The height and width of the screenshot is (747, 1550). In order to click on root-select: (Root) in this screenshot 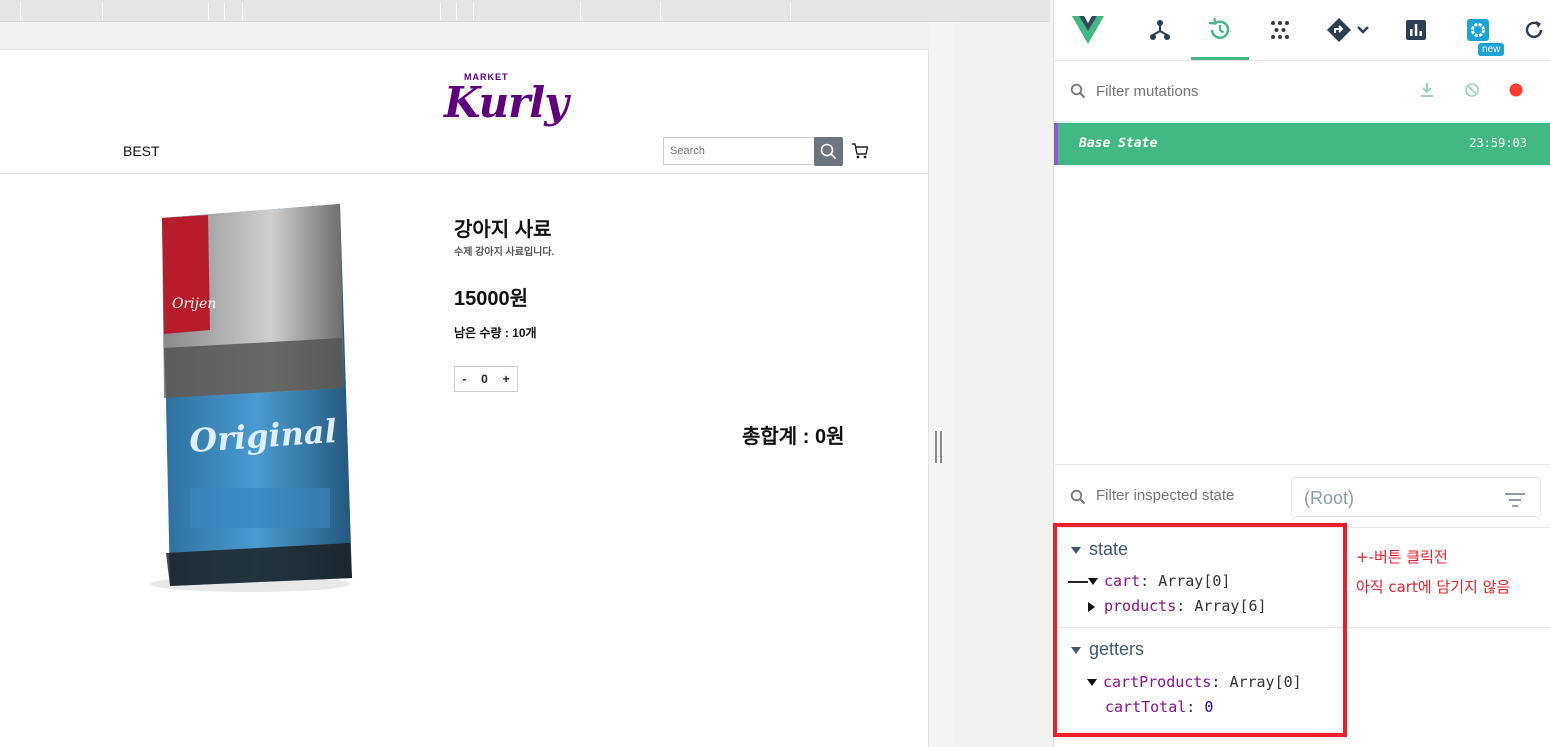, I will do `click(1416, 497)`.